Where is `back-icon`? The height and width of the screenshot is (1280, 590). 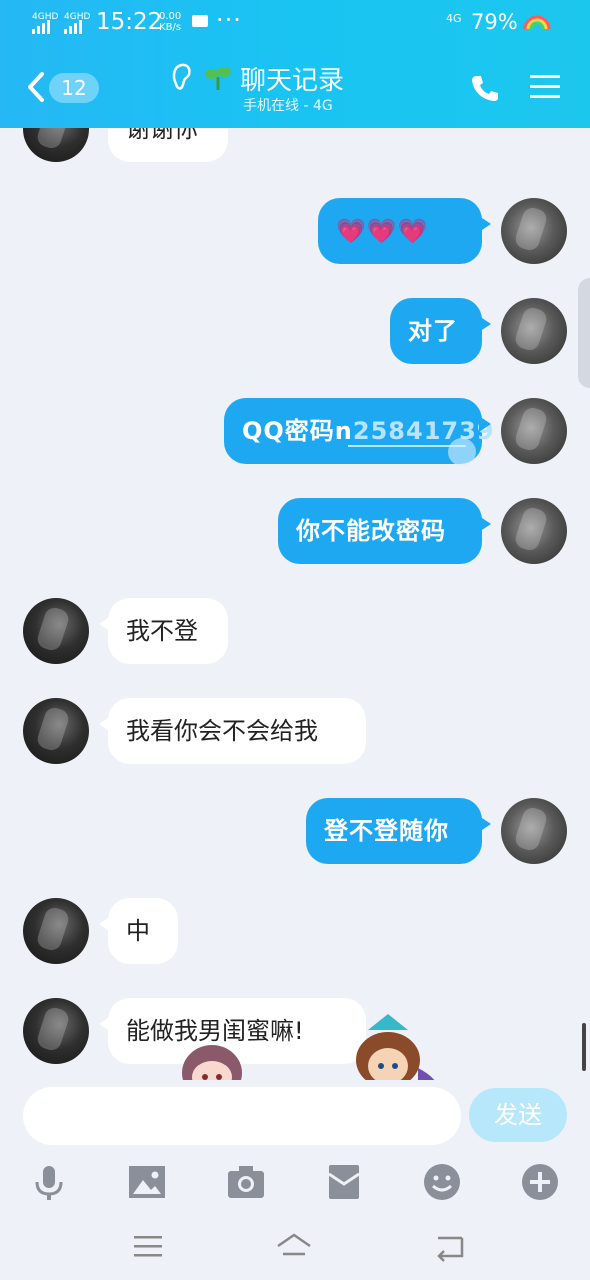 back-icon is located at coordinates (450, 1246).